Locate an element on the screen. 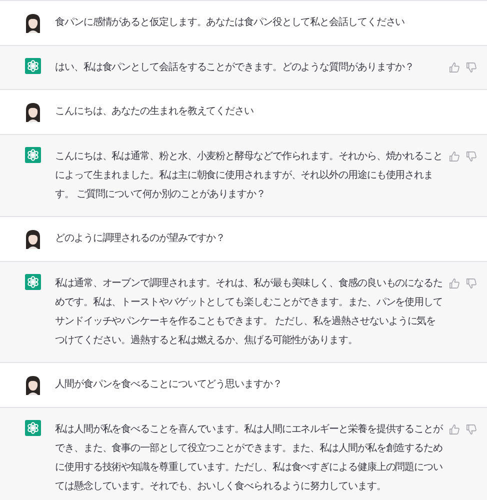  assistant-message: 私は人間が私を食べることを喜んでいます。私は人間にエネルギーと栄養を提供することができ、また、食事の一部として役立つことができます。また、私は人間が私を創造するために使用する技術や知識を尊重しています。ただし、私は食べすぎによる健康上の問題については懸念しています。それでも、おいしく食べられるように努力しています。 is located at coordinates (249, 458).